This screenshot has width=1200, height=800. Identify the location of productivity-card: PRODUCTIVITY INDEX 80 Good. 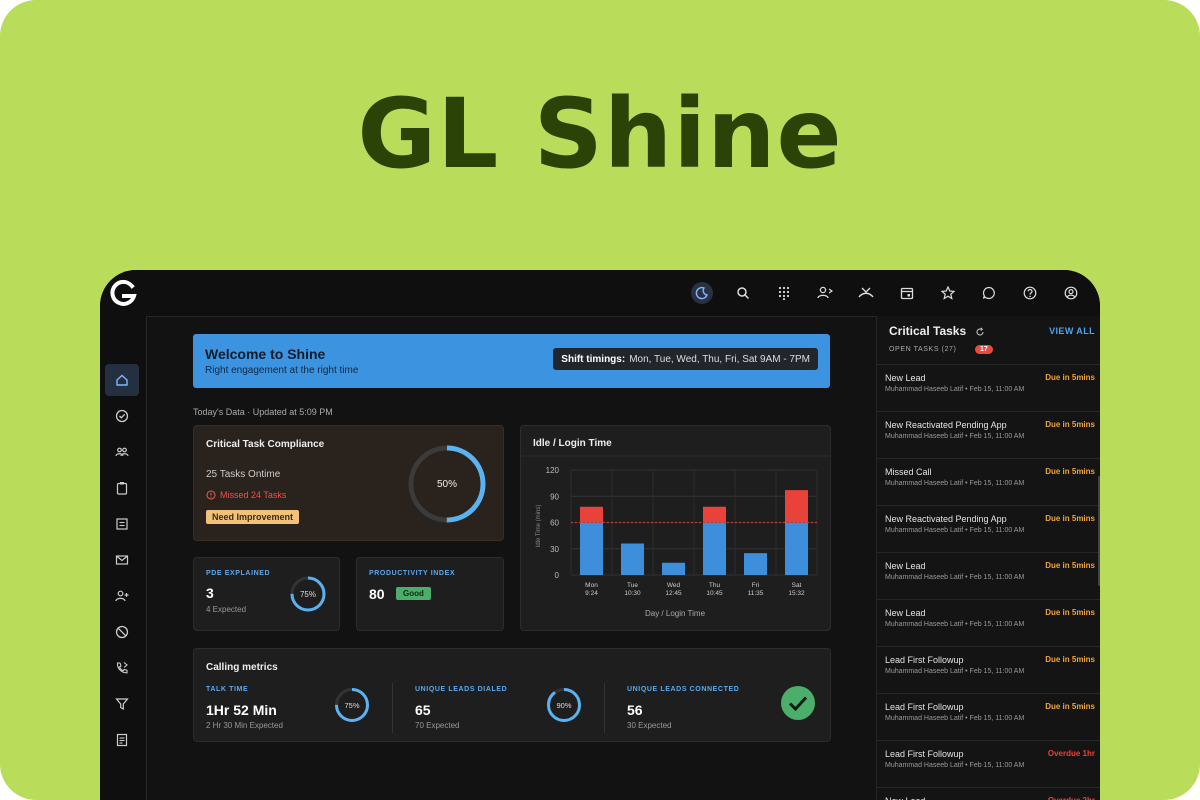
(430, 594).